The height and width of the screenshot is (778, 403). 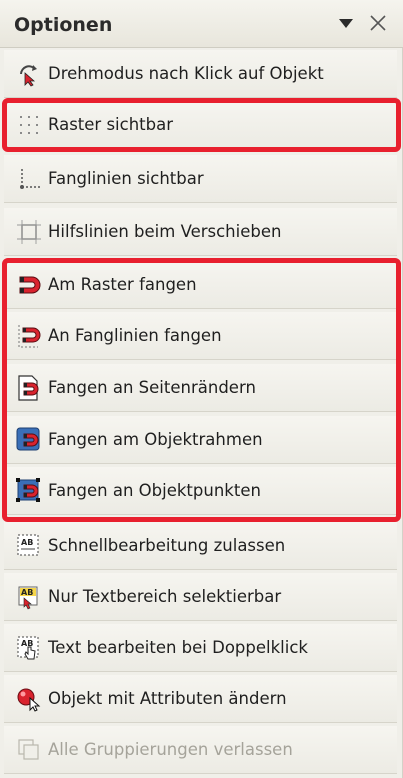 I want to click on title-controls, so click(x=362, y=23).